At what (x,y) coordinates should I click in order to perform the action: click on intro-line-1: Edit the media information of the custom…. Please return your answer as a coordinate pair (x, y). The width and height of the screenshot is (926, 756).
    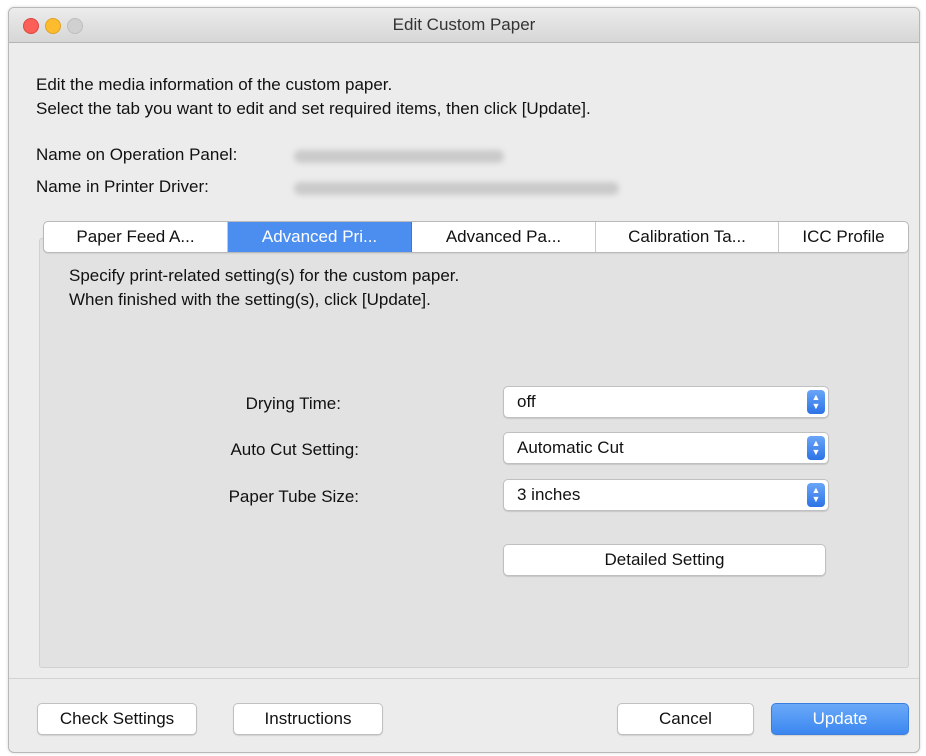
    Looking at the image, I should click on (214, 84).